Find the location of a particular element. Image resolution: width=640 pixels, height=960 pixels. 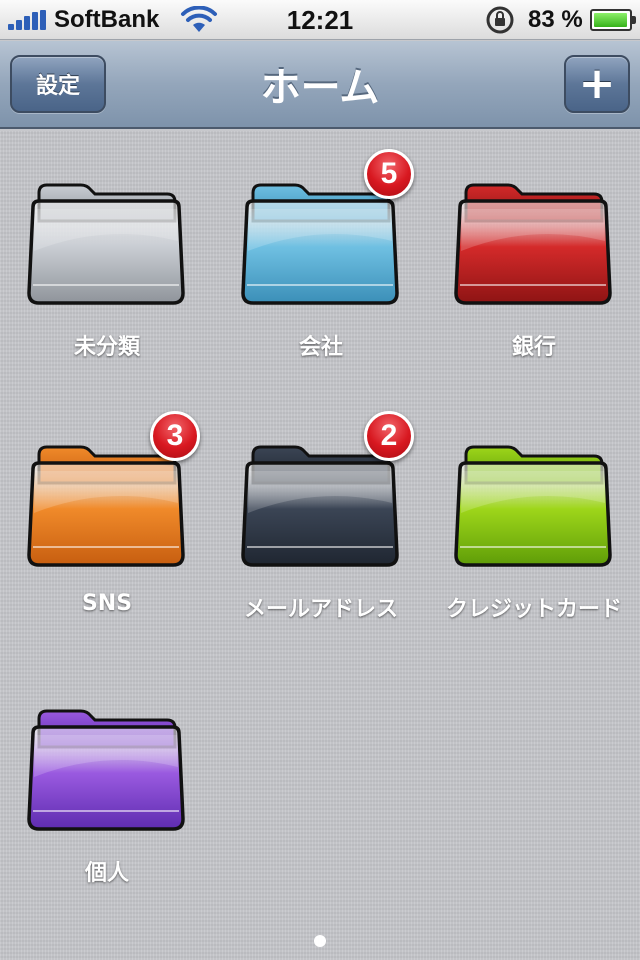

folder-item: 会社 5 is located at coordinates (321, 256).